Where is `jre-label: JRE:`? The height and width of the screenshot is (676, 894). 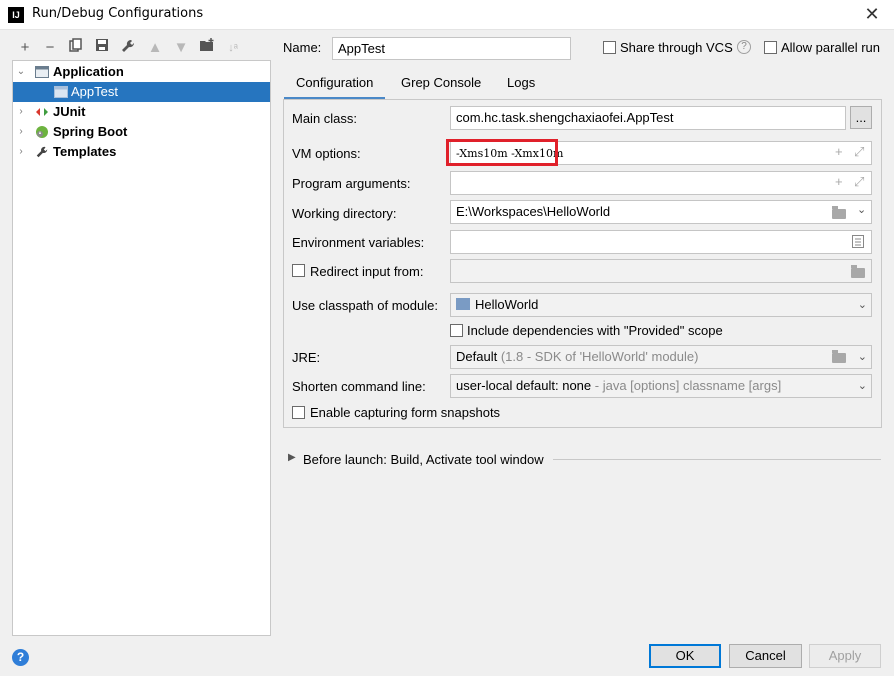 jre-label: JRE: is located at coordinates (306, 357).